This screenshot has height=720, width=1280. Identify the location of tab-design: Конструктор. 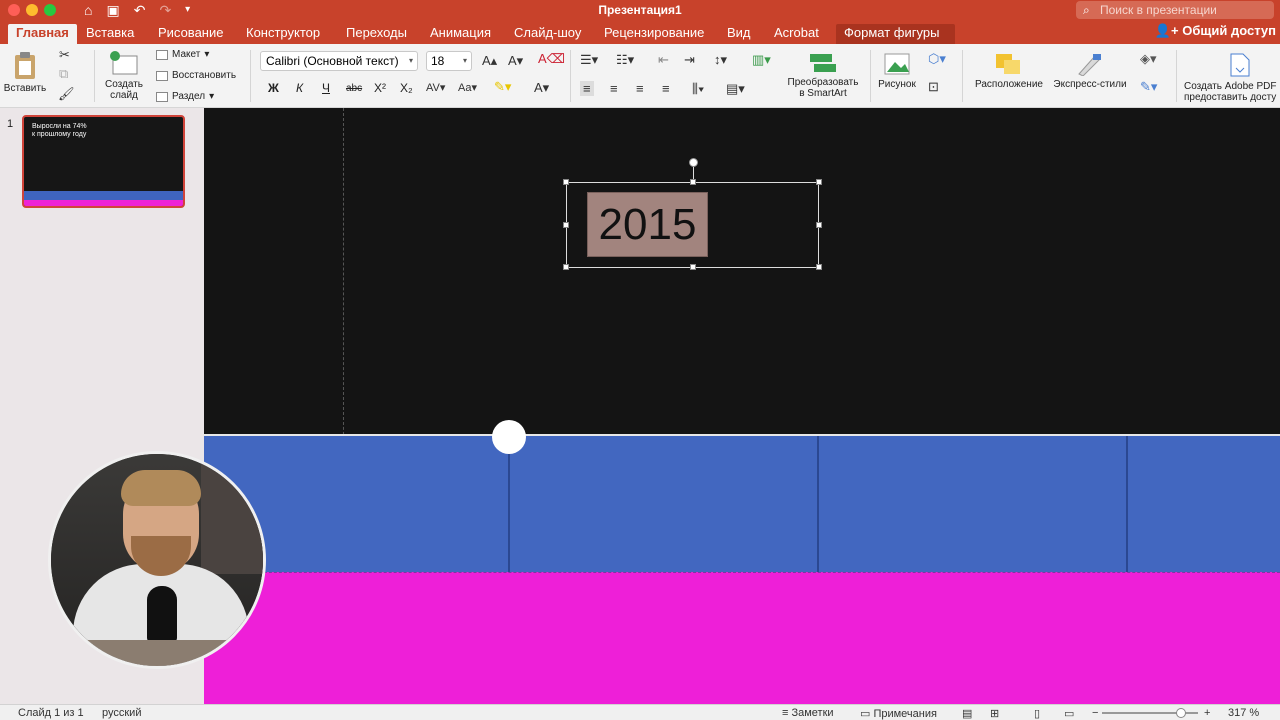
(283, 34).